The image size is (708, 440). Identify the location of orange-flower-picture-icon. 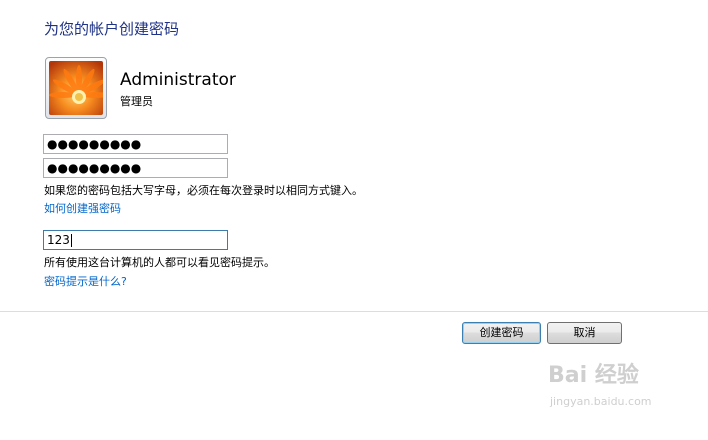
(76, 88).